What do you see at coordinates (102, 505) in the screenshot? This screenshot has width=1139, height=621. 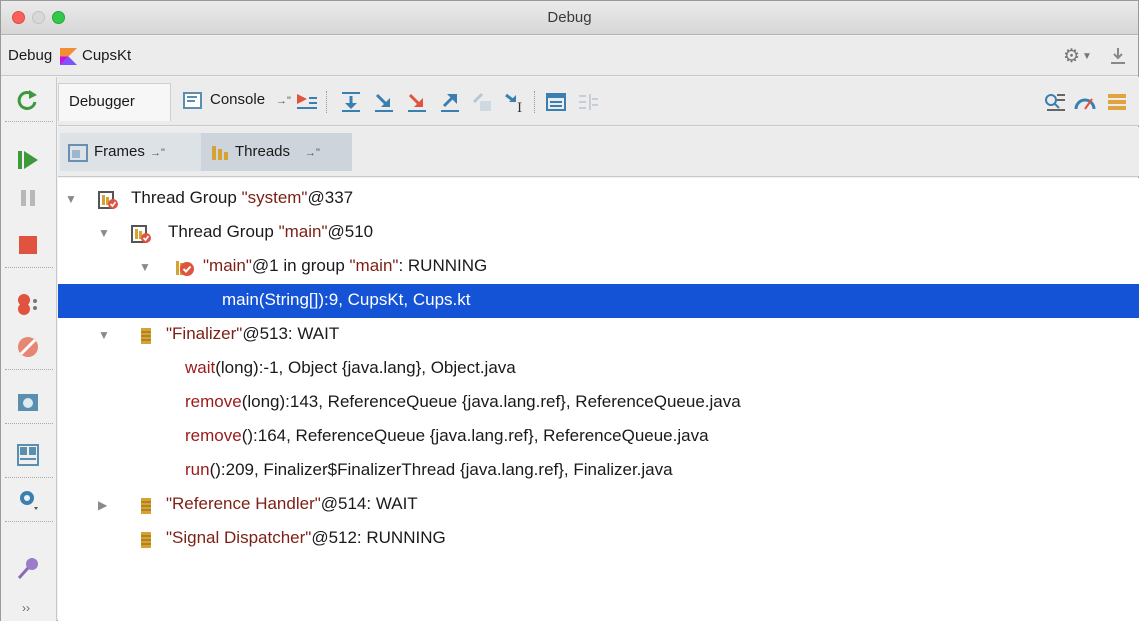 I see `expand-arrow-icon: ▶` at bounding box center [102, 505].